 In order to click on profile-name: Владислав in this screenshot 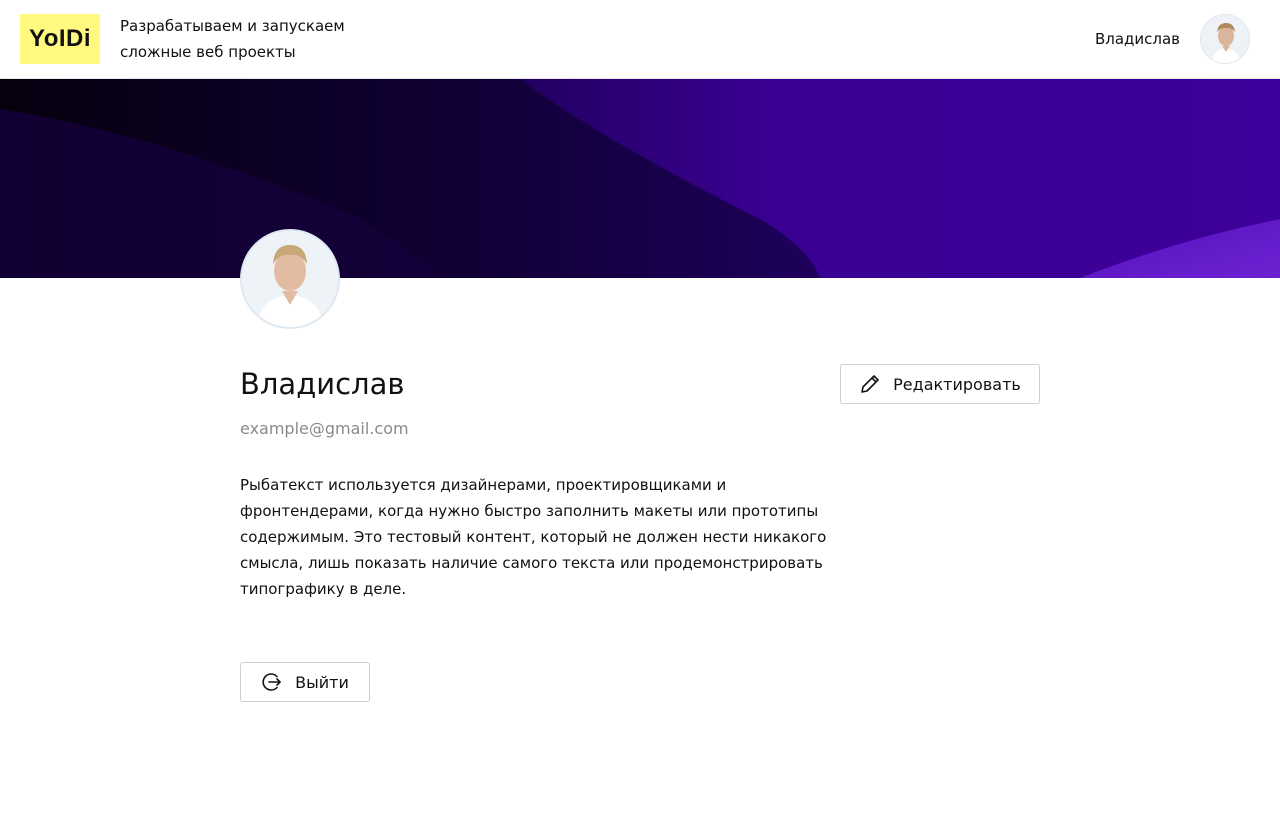, I will do `click(322, 384)`.